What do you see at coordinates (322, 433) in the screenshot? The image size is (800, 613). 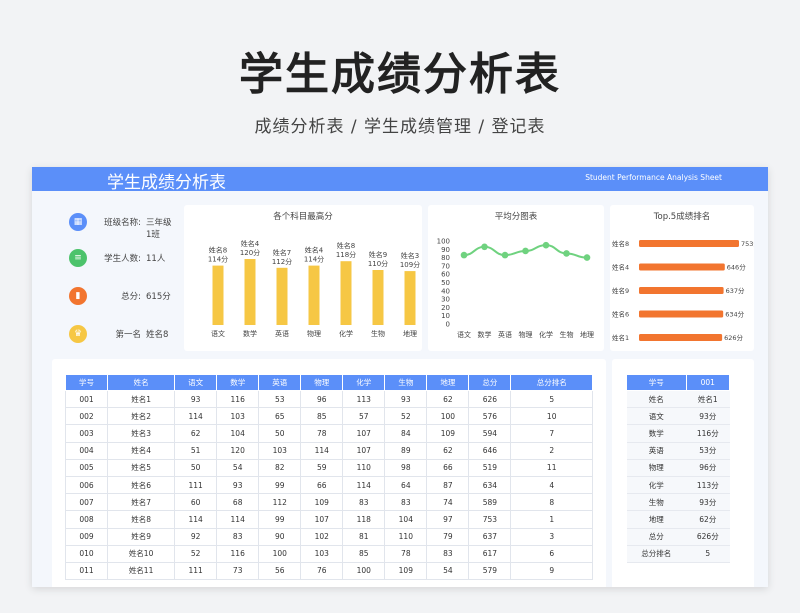 I see `table-cell: 78` at bounding box center [322, 433].